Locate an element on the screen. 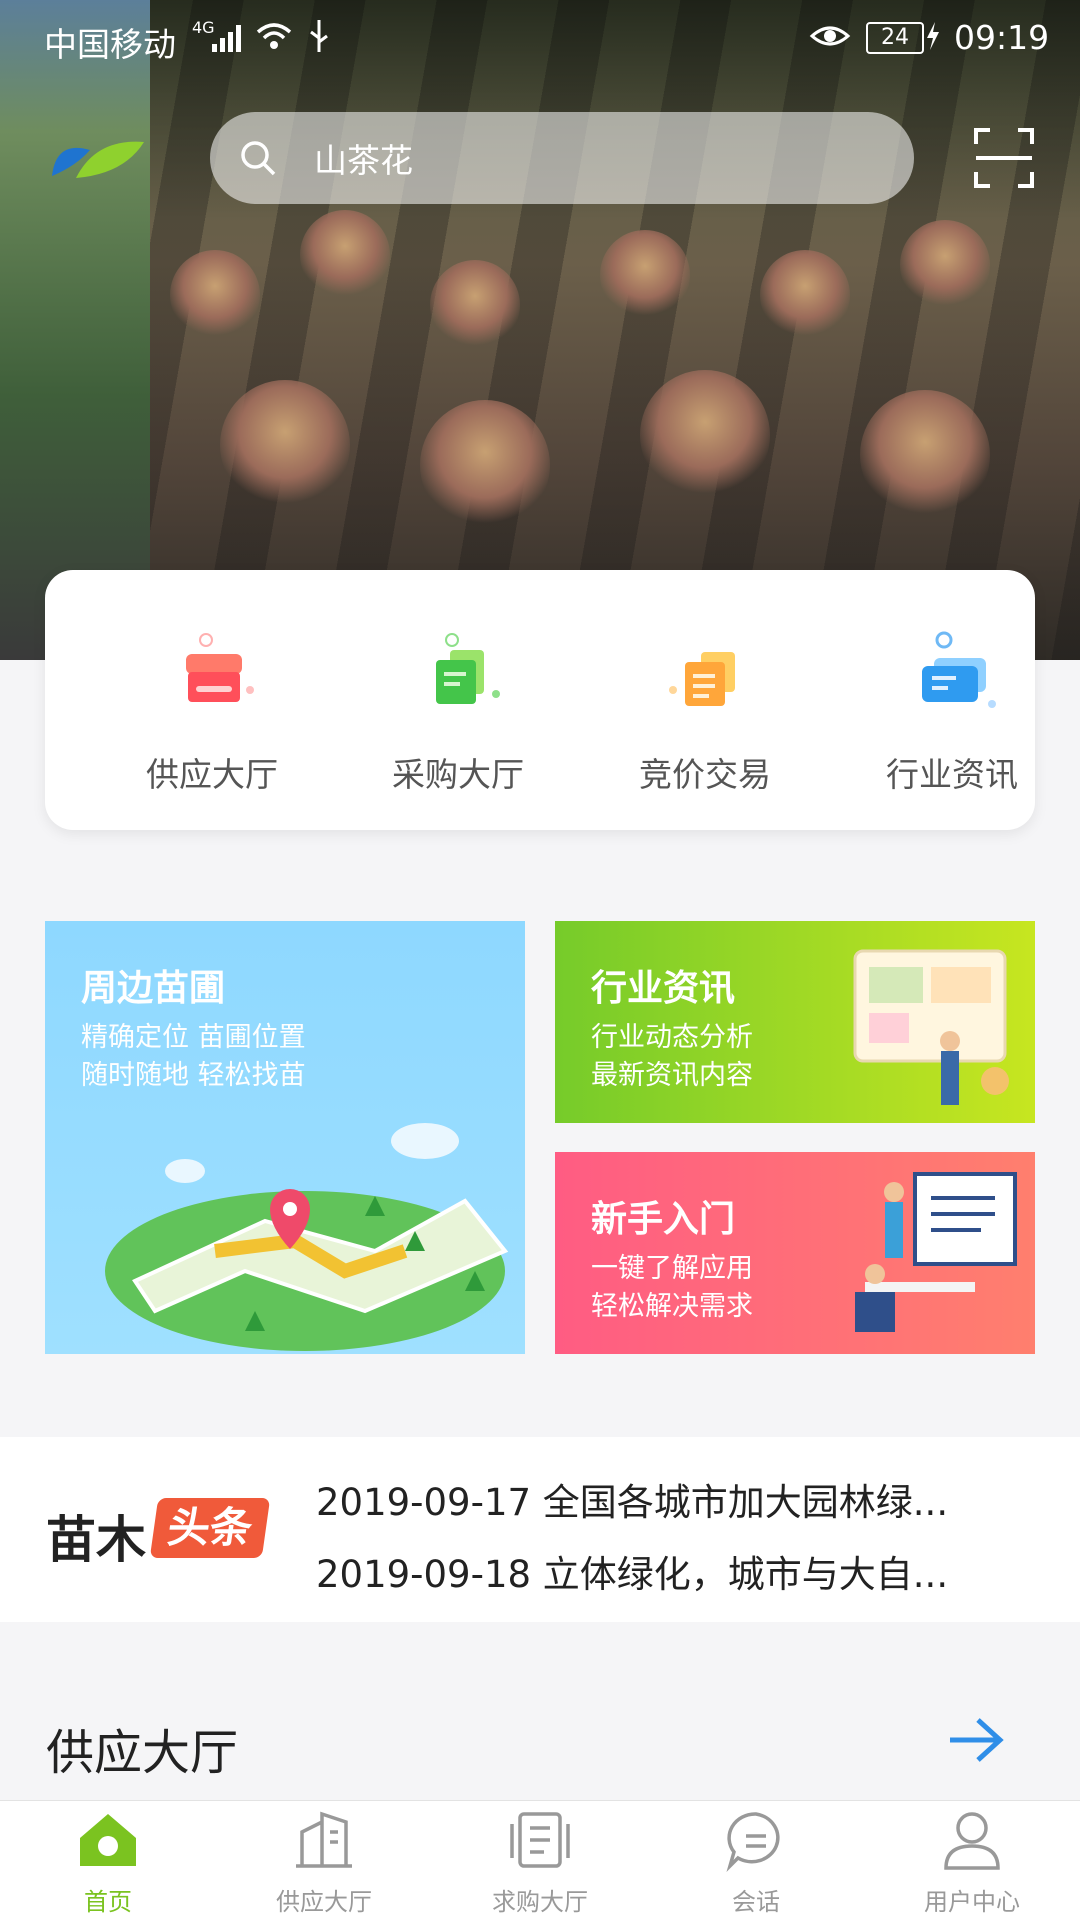  clock: 09:19 is located at coordinates (1002, 37).